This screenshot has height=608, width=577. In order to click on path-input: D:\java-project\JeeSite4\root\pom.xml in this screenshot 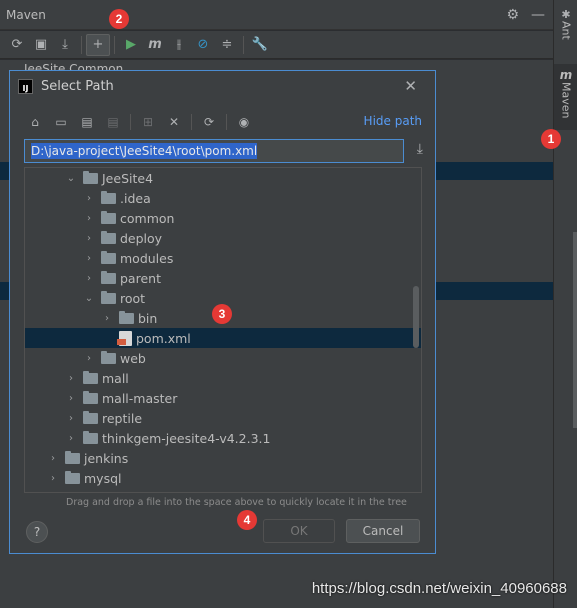, I will do `click(214, 151)`.